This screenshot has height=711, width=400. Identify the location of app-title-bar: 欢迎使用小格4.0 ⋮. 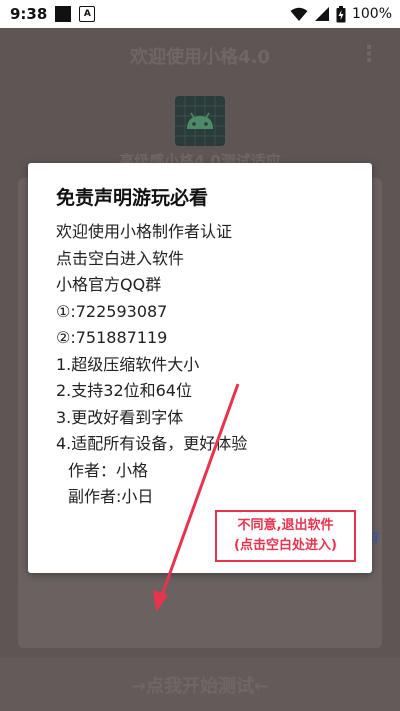
(200, 56).